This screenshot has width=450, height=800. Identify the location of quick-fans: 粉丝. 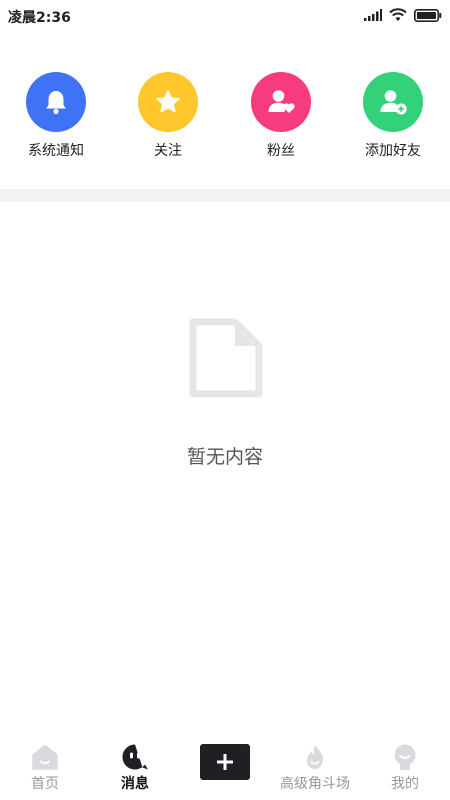
(281, 116).